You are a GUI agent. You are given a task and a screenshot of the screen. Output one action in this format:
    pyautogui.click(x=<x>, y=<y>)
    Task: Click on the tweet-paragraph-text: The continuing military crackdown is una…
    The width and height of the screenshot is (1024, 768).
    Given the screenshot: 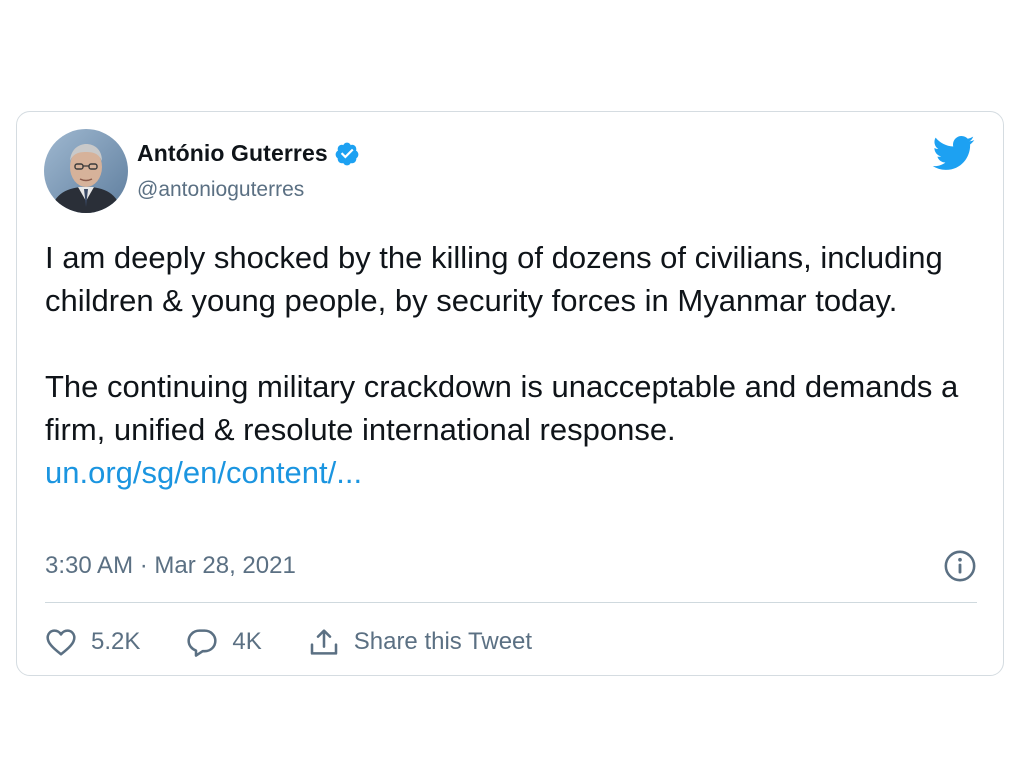 What is the action you would take?
    pyautogui.click(x=502, y=408)
    